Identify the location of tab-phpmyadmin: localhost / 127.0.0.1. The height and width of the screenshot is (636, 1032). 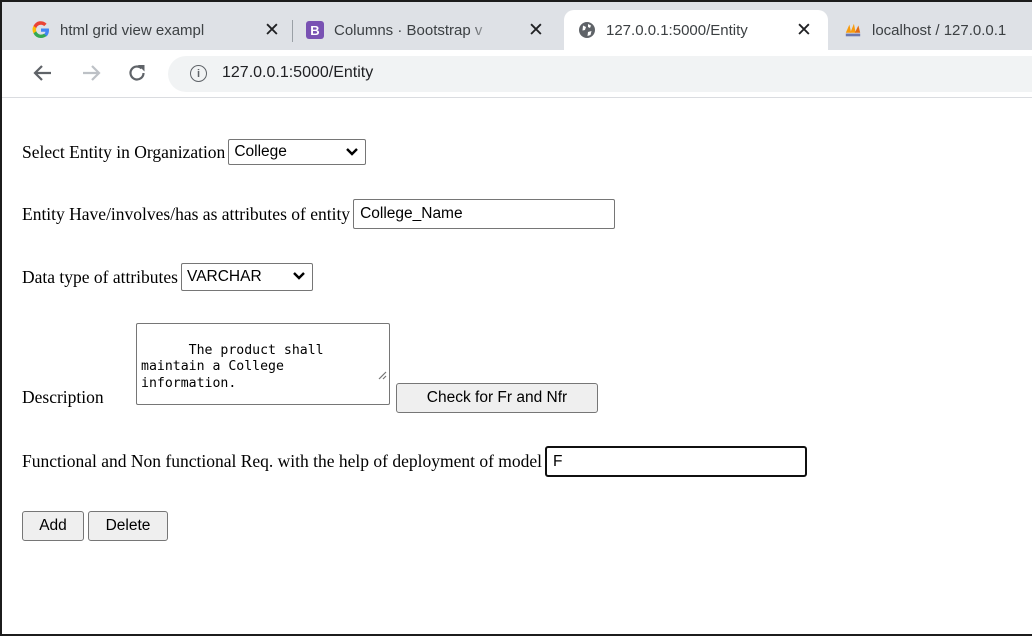
(938, 30).